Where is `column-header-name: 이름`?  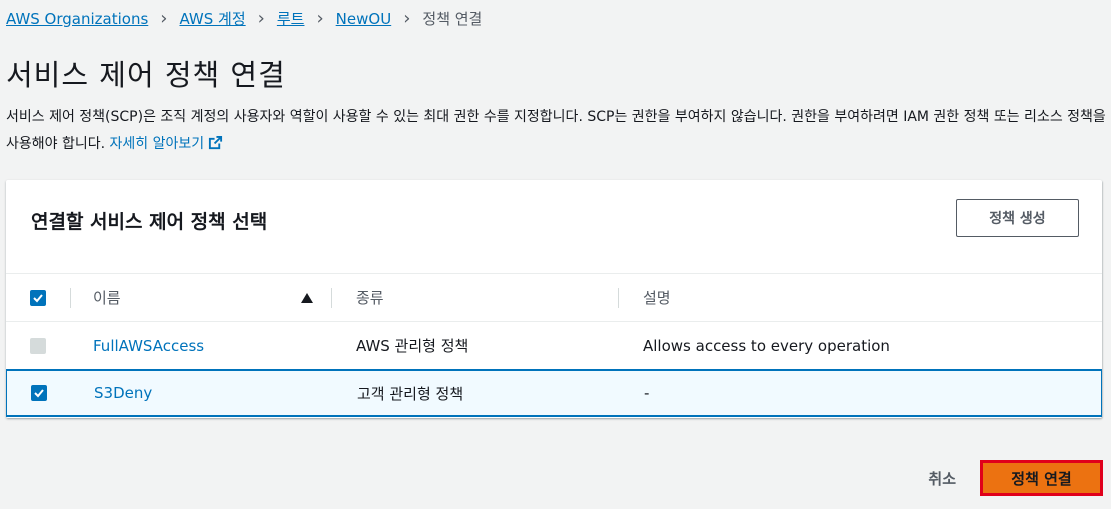
column-header-name: 이름 is located at coordinates (107, 297).